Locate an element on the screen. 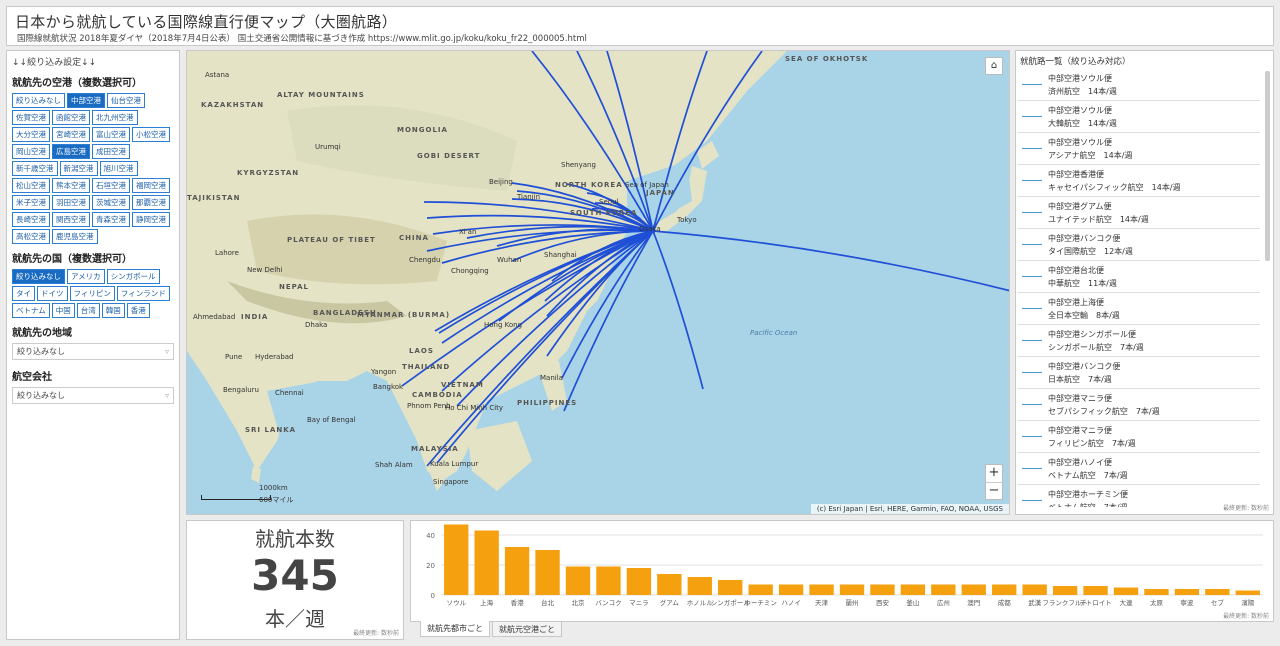  y-tick-label: 0 is located at coordinates (433, 596).